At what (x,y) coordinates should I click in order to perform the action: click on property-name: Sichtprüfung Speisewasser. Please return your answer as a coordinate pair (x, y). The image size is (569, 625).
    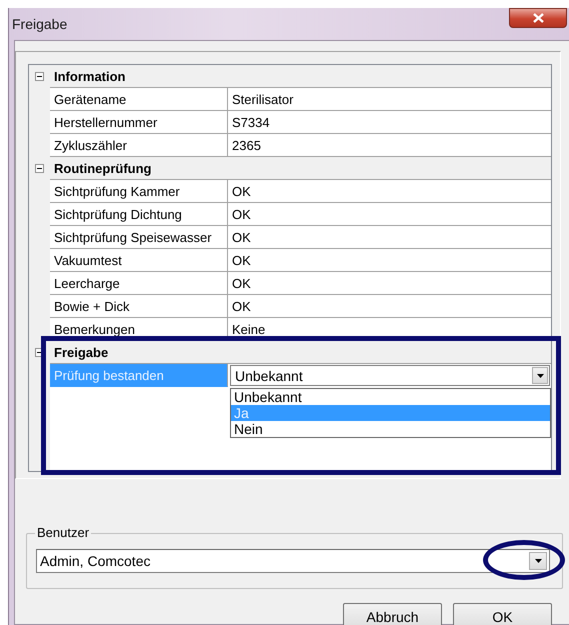
    Looking at the image, I should click on (139, 237).